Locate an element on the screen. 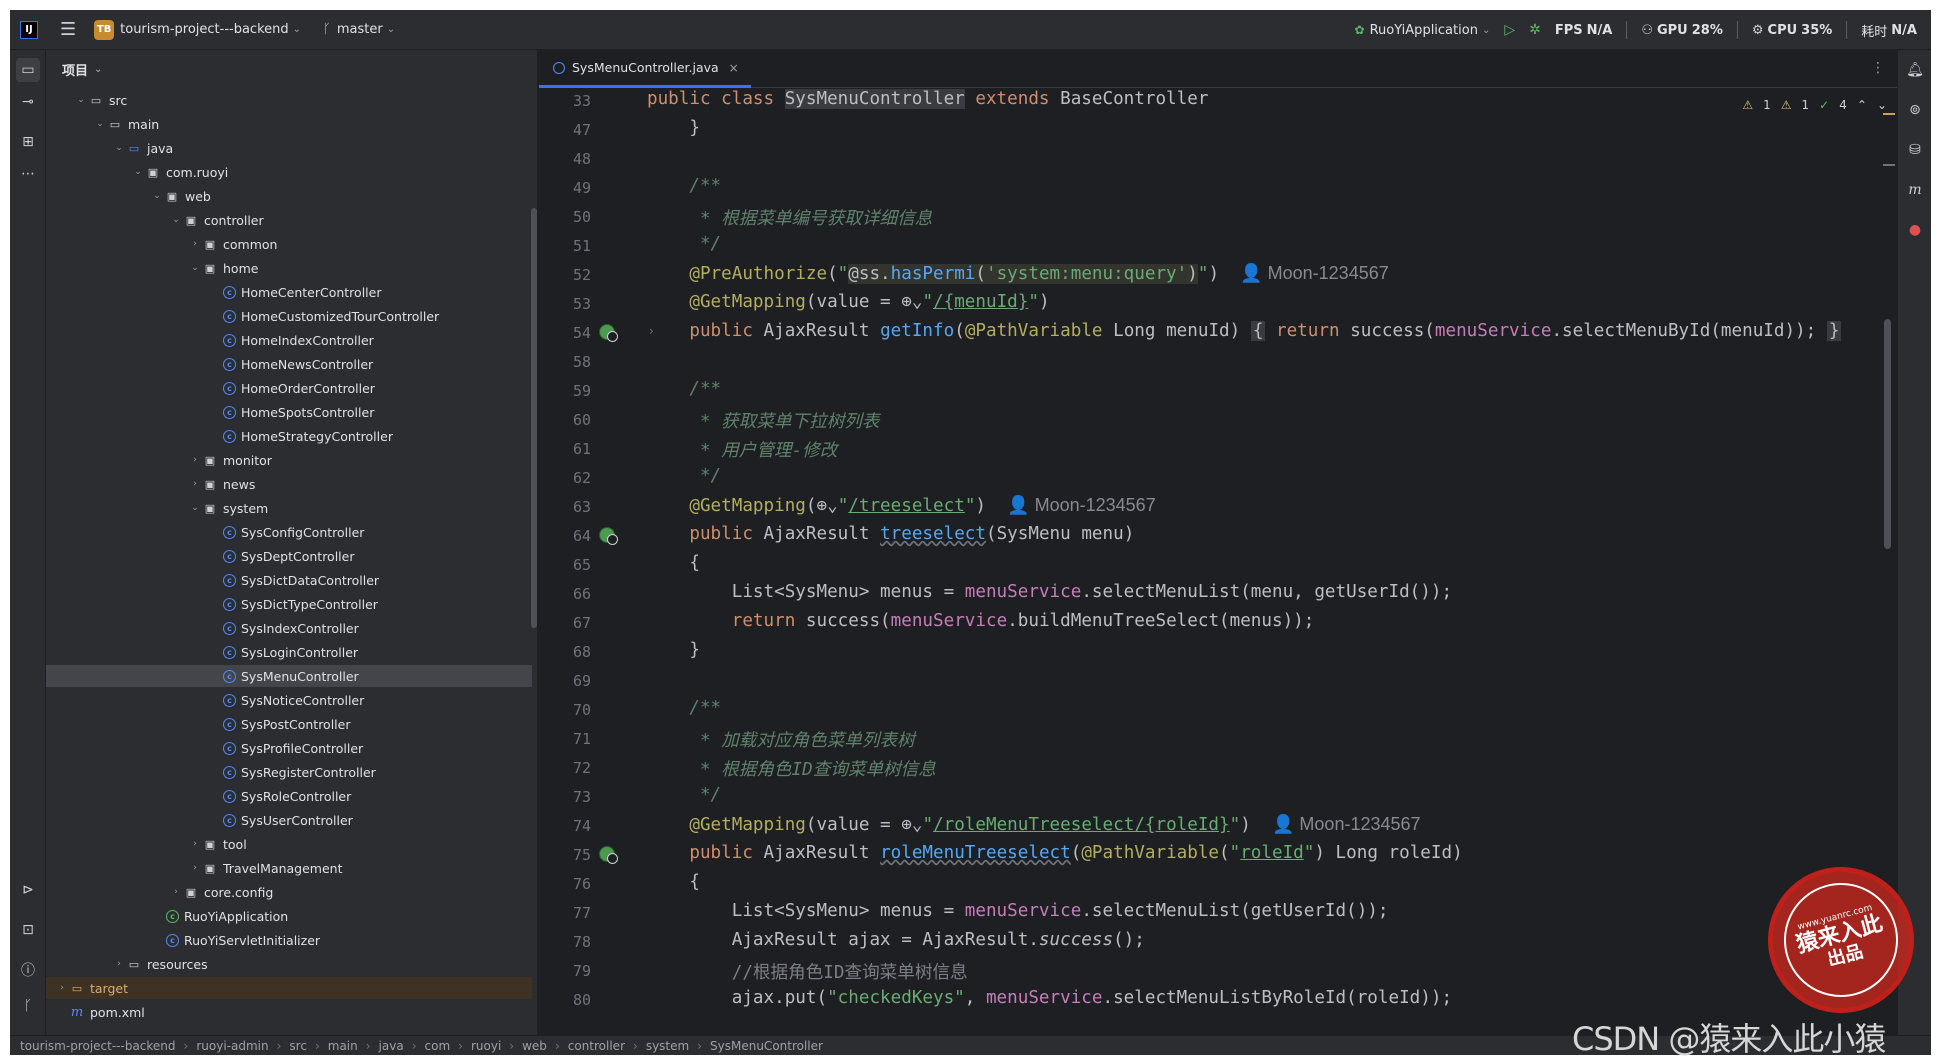 Image resolution: width=1941 pixels, height=1061 pixels. code-line: * 根据角色ID查询菜单树信息 is located at coordinates (791, 768).